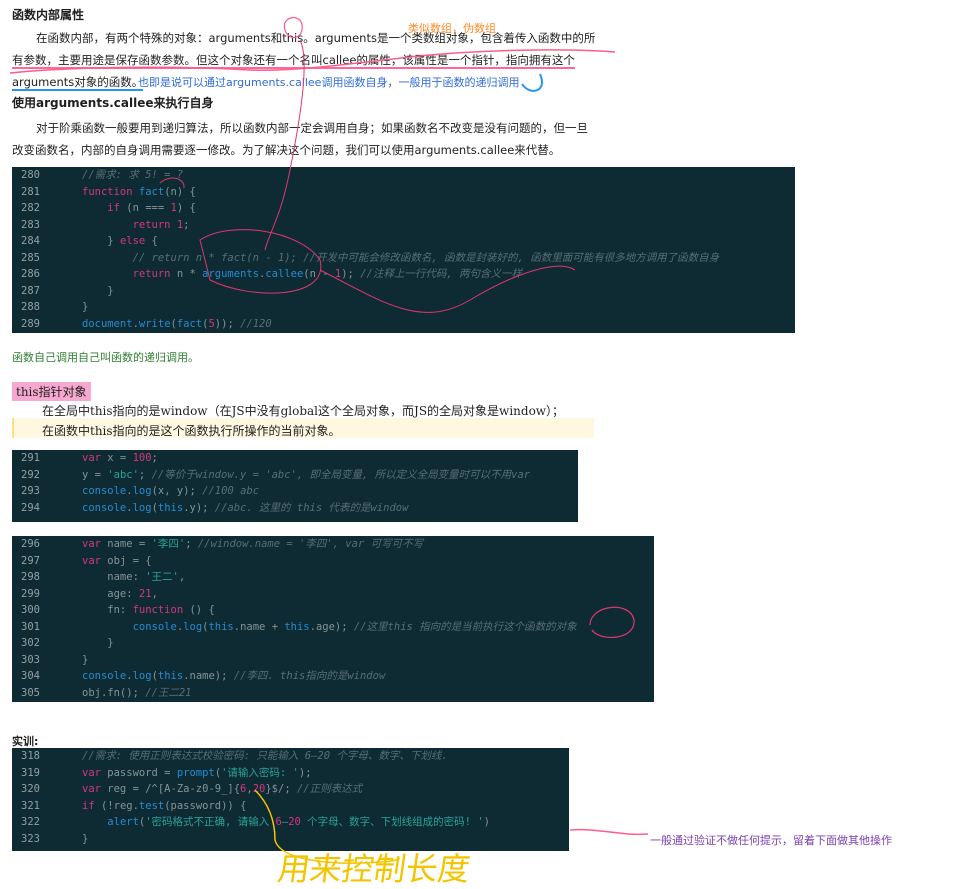 This screenshot has height=889, width=970. I want to click on code-line: 280 //需求: 求 5! = ?, so click(403, 175).